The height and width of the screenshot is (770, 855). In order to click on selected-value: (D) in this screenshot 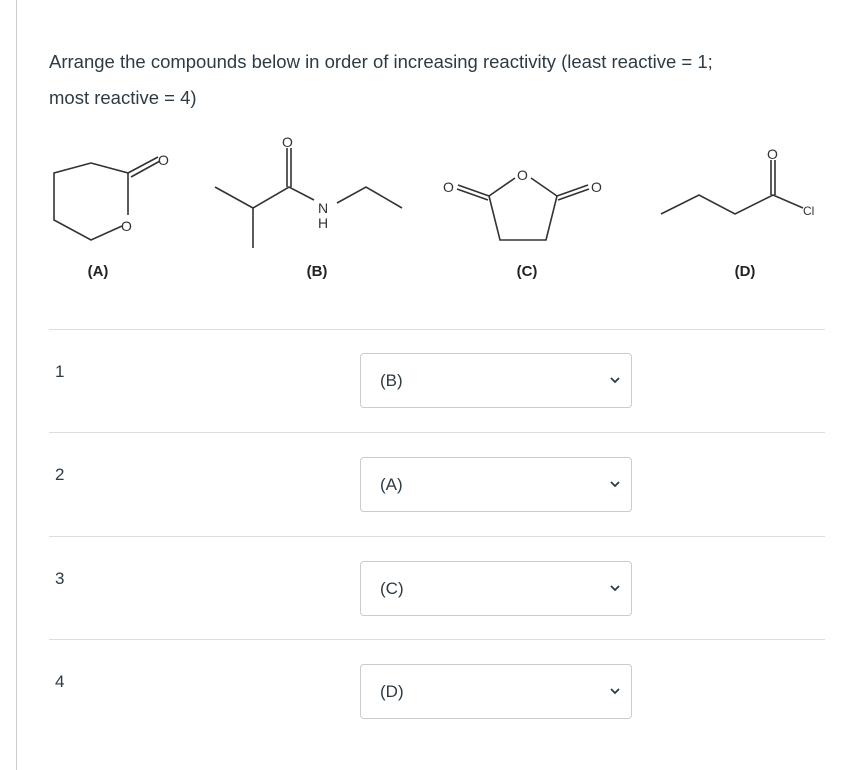, I will do `click(392, 691)`.